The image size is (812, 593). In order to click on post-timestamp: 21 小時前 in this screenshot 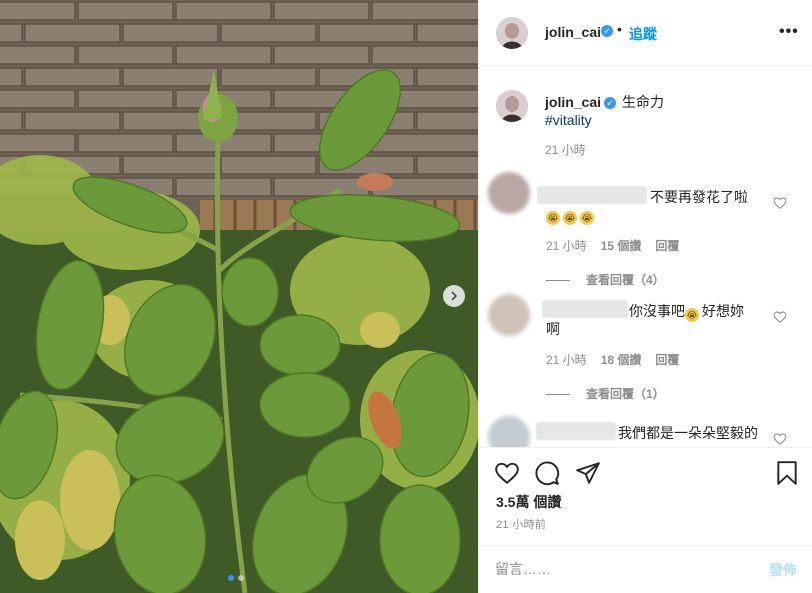, I will do `click(521, 525)`.